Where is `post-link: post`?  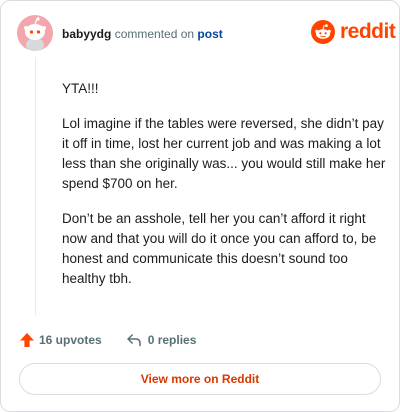 post-link: post is located at coordinates (209, 34).